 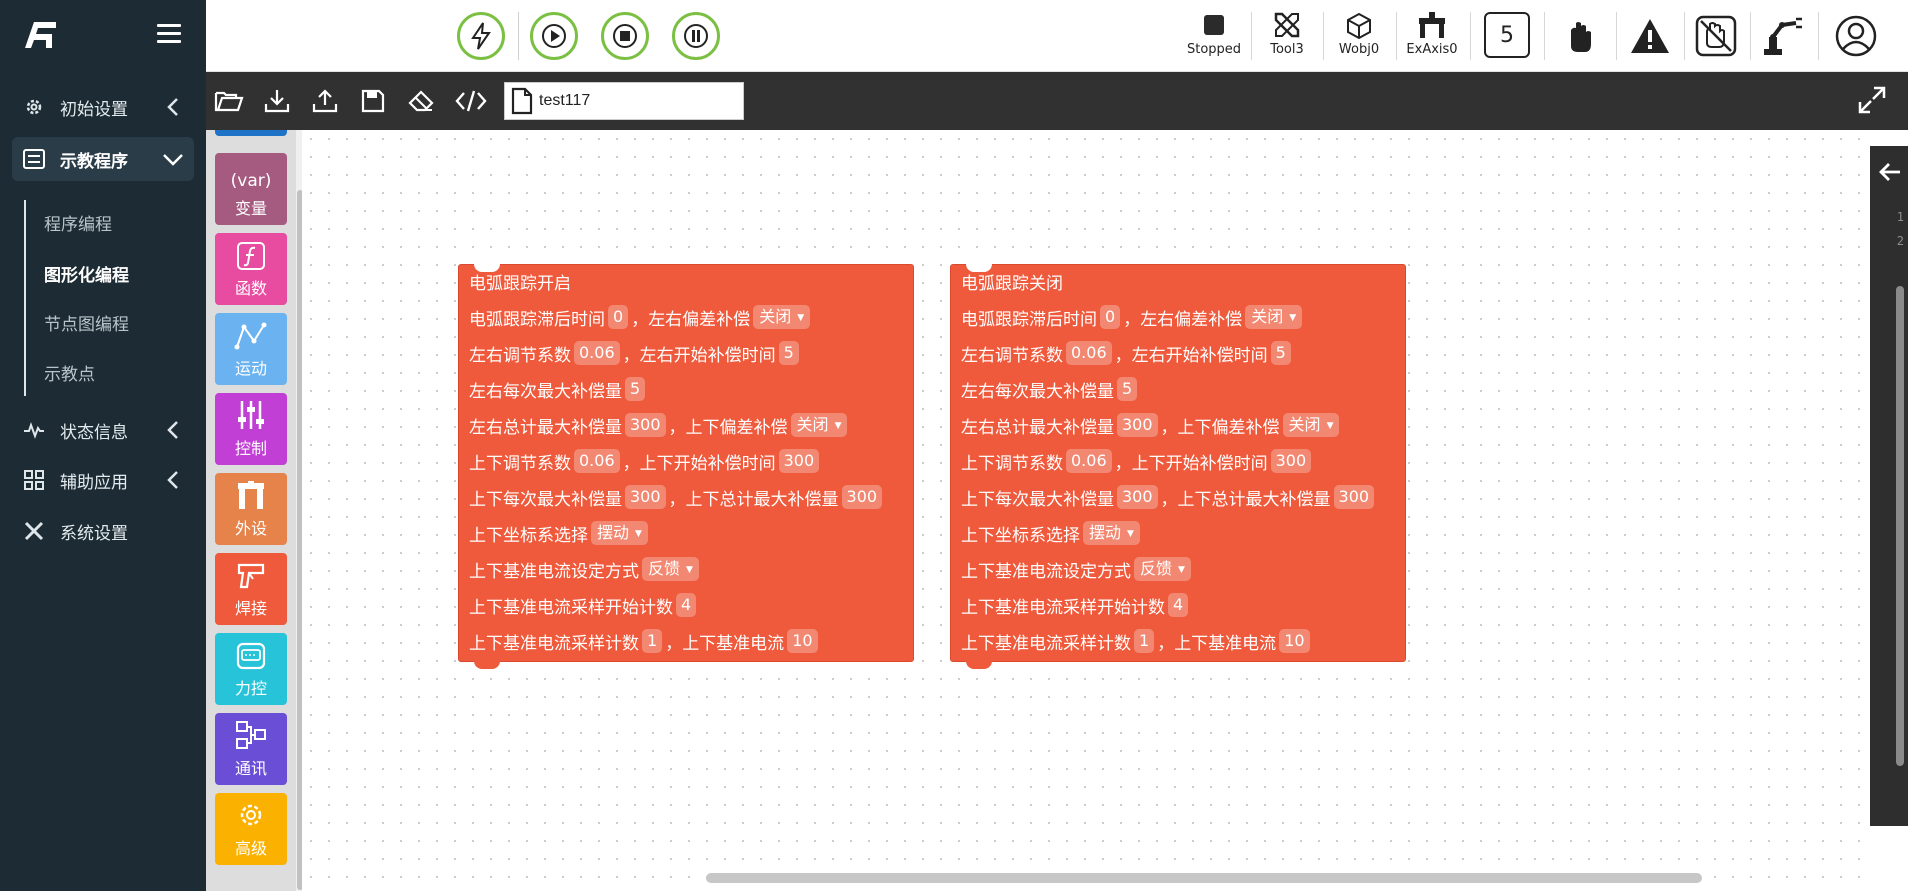 I want to click on pause-button, so click(x=696, y=36).